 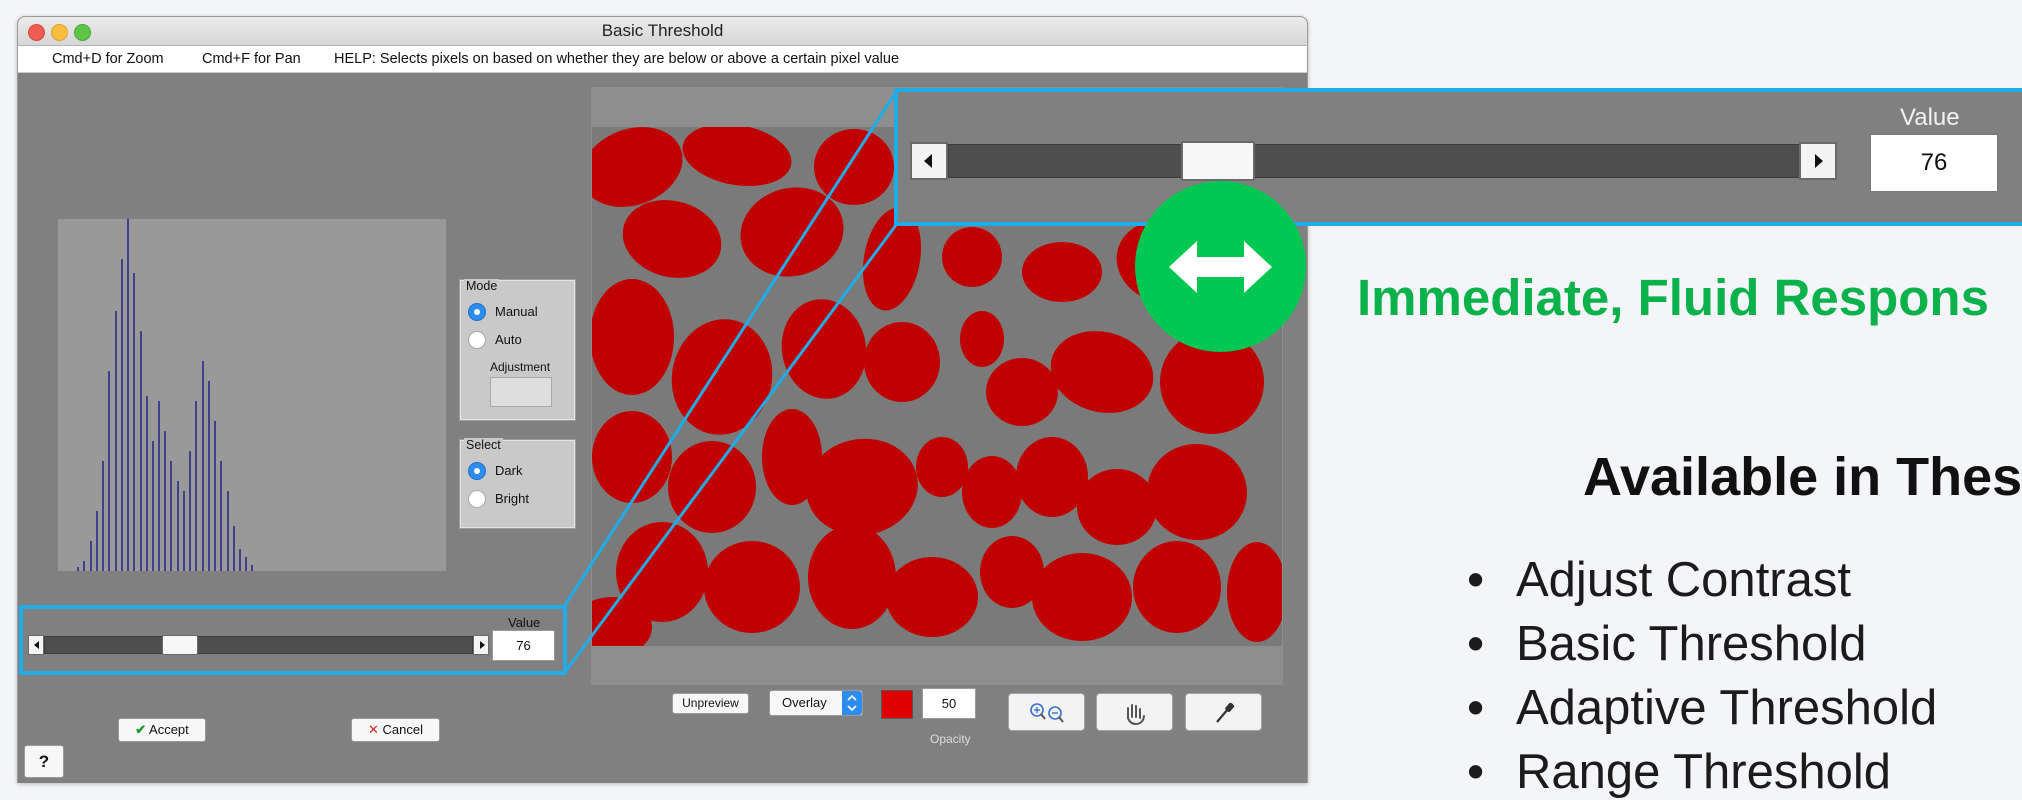 I want to click on zoomed-slider-callout: Value 76, so click(x=1458, y=157).